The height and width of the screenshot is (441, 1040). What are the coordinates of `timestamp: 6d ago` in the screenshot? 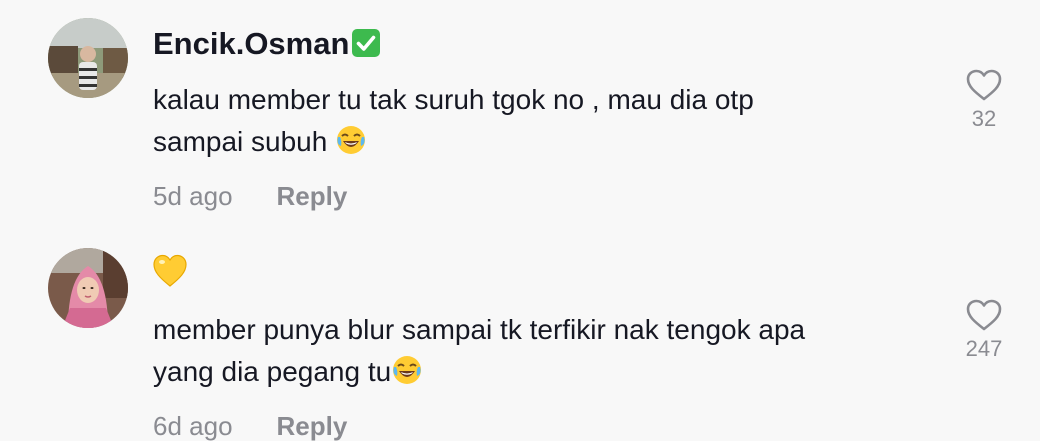 It's located at (193, 426).